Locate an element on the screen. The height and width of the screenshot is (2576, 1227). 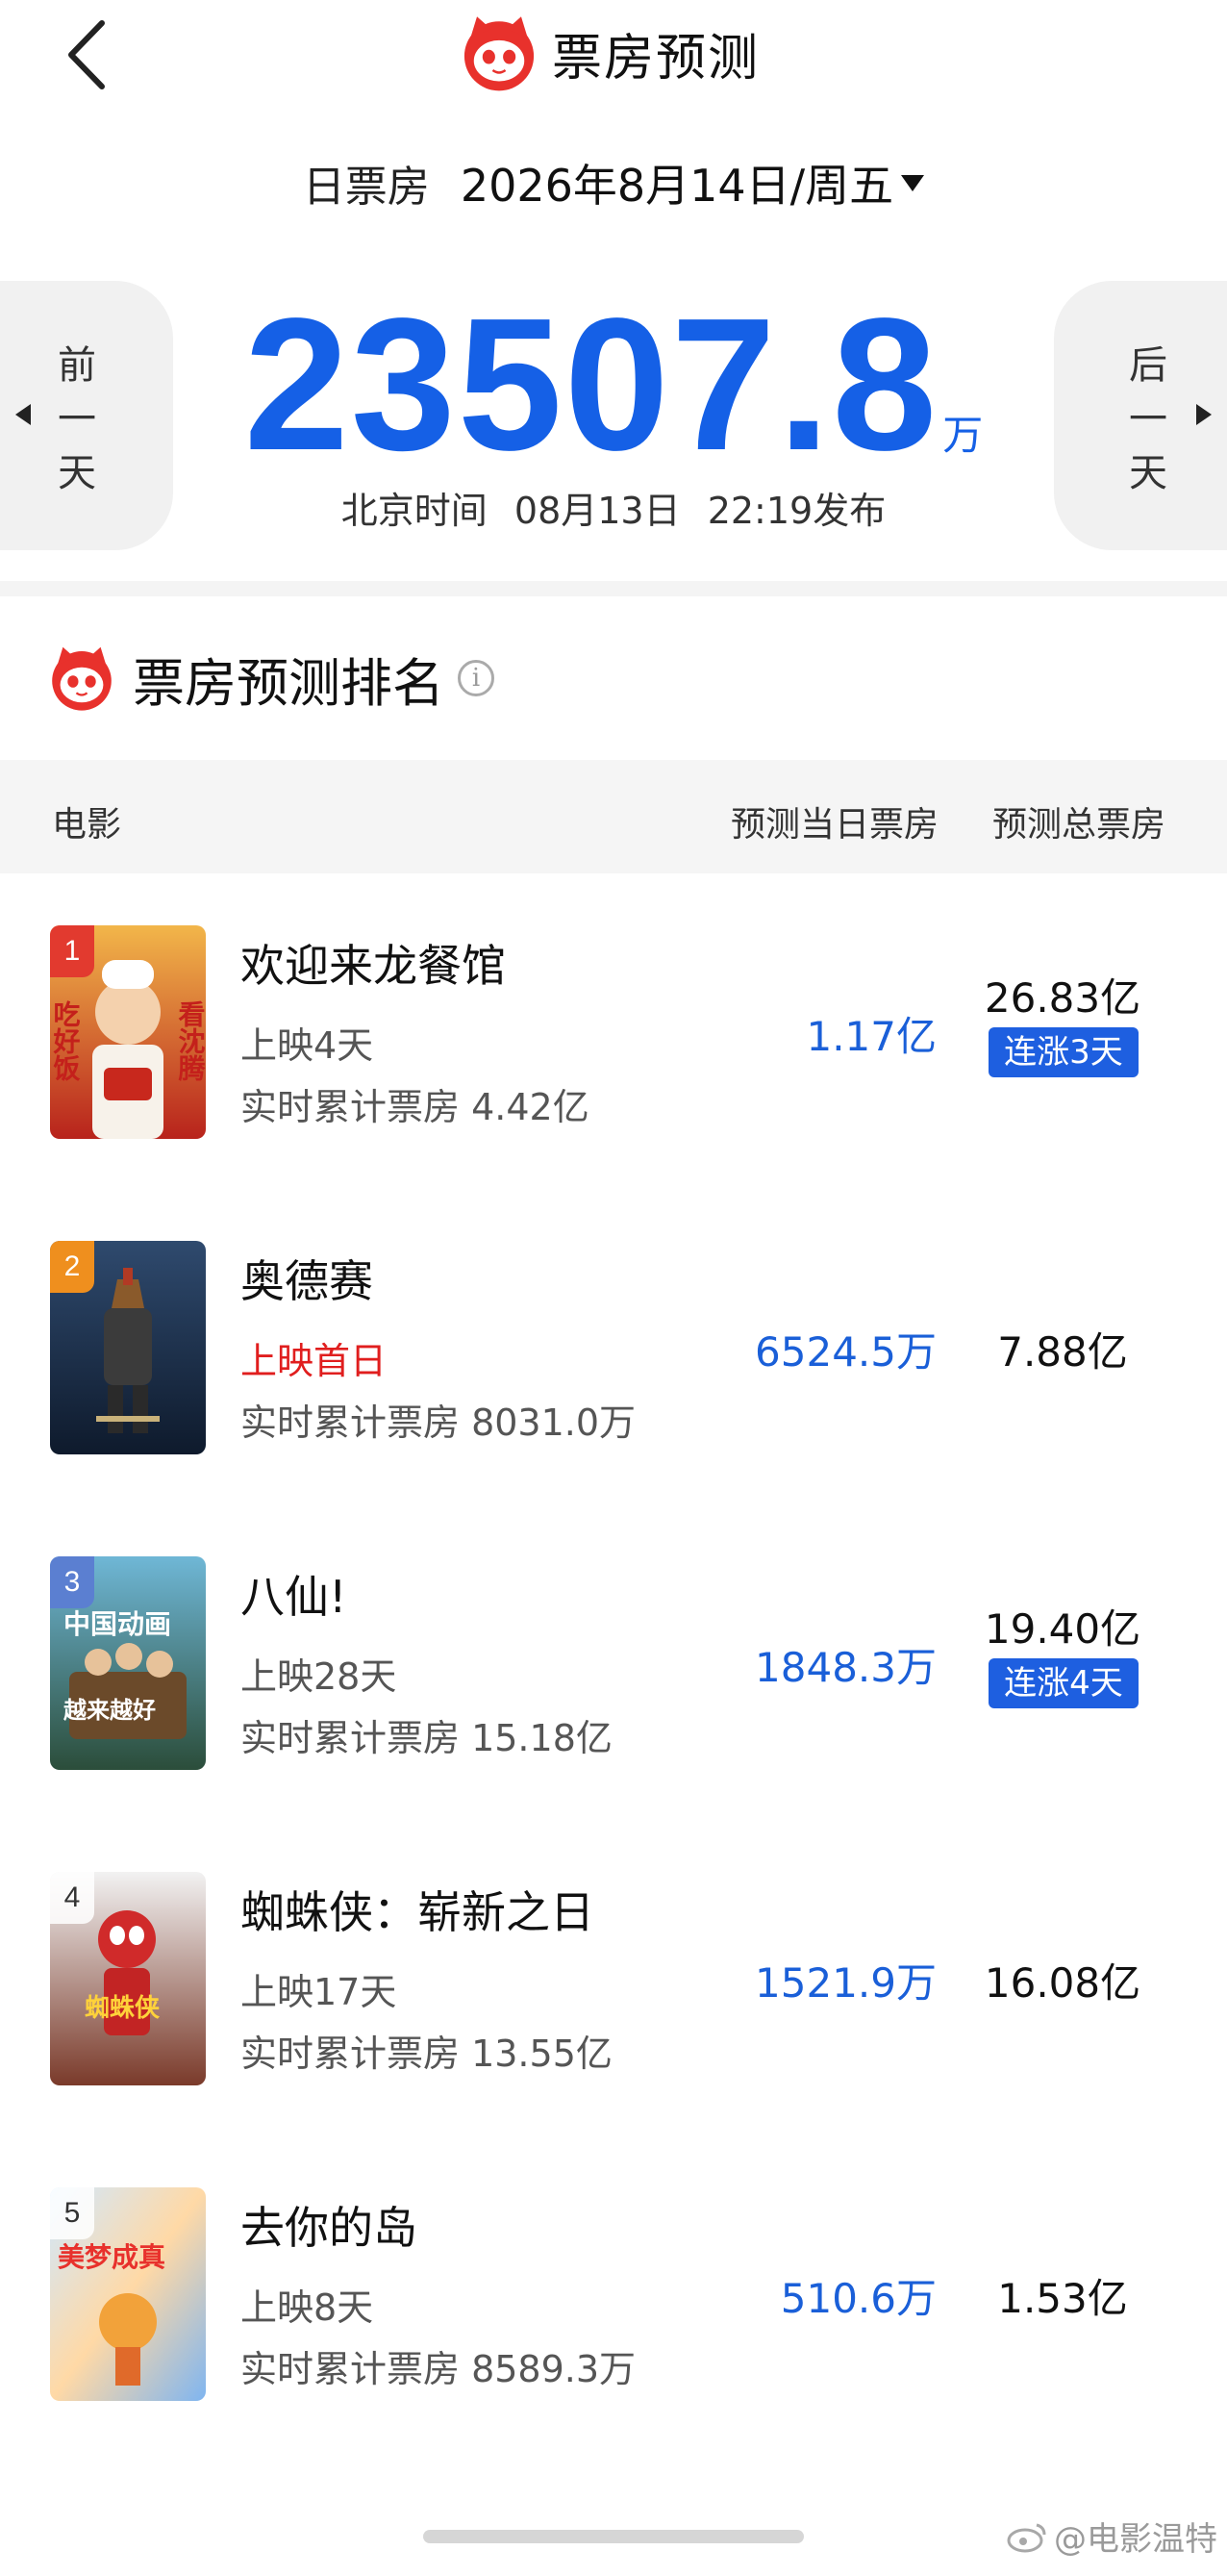
publish-time: 22:19发布 is located at coordinates (797, 511).